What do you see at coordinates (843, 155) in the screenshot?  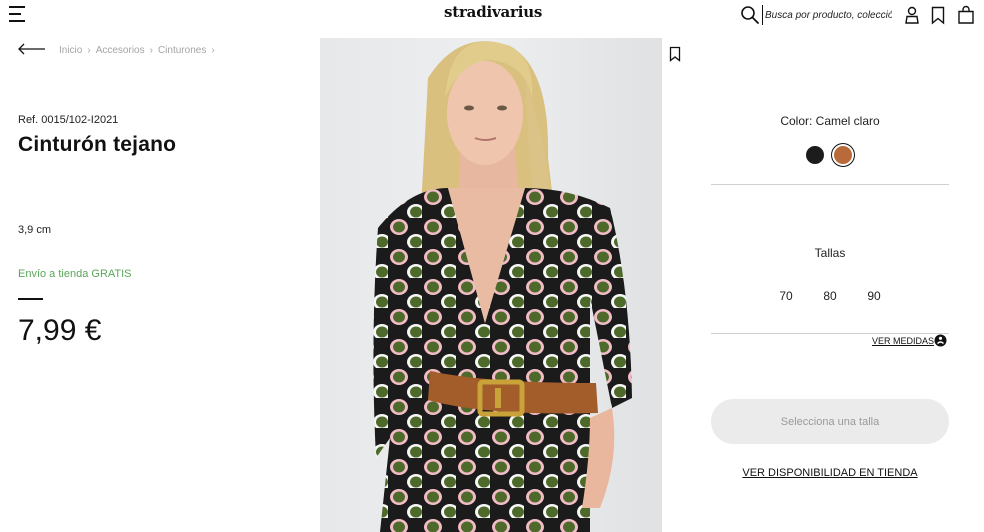 I see `color-swatch-camel` at bounding box center [843, 155].